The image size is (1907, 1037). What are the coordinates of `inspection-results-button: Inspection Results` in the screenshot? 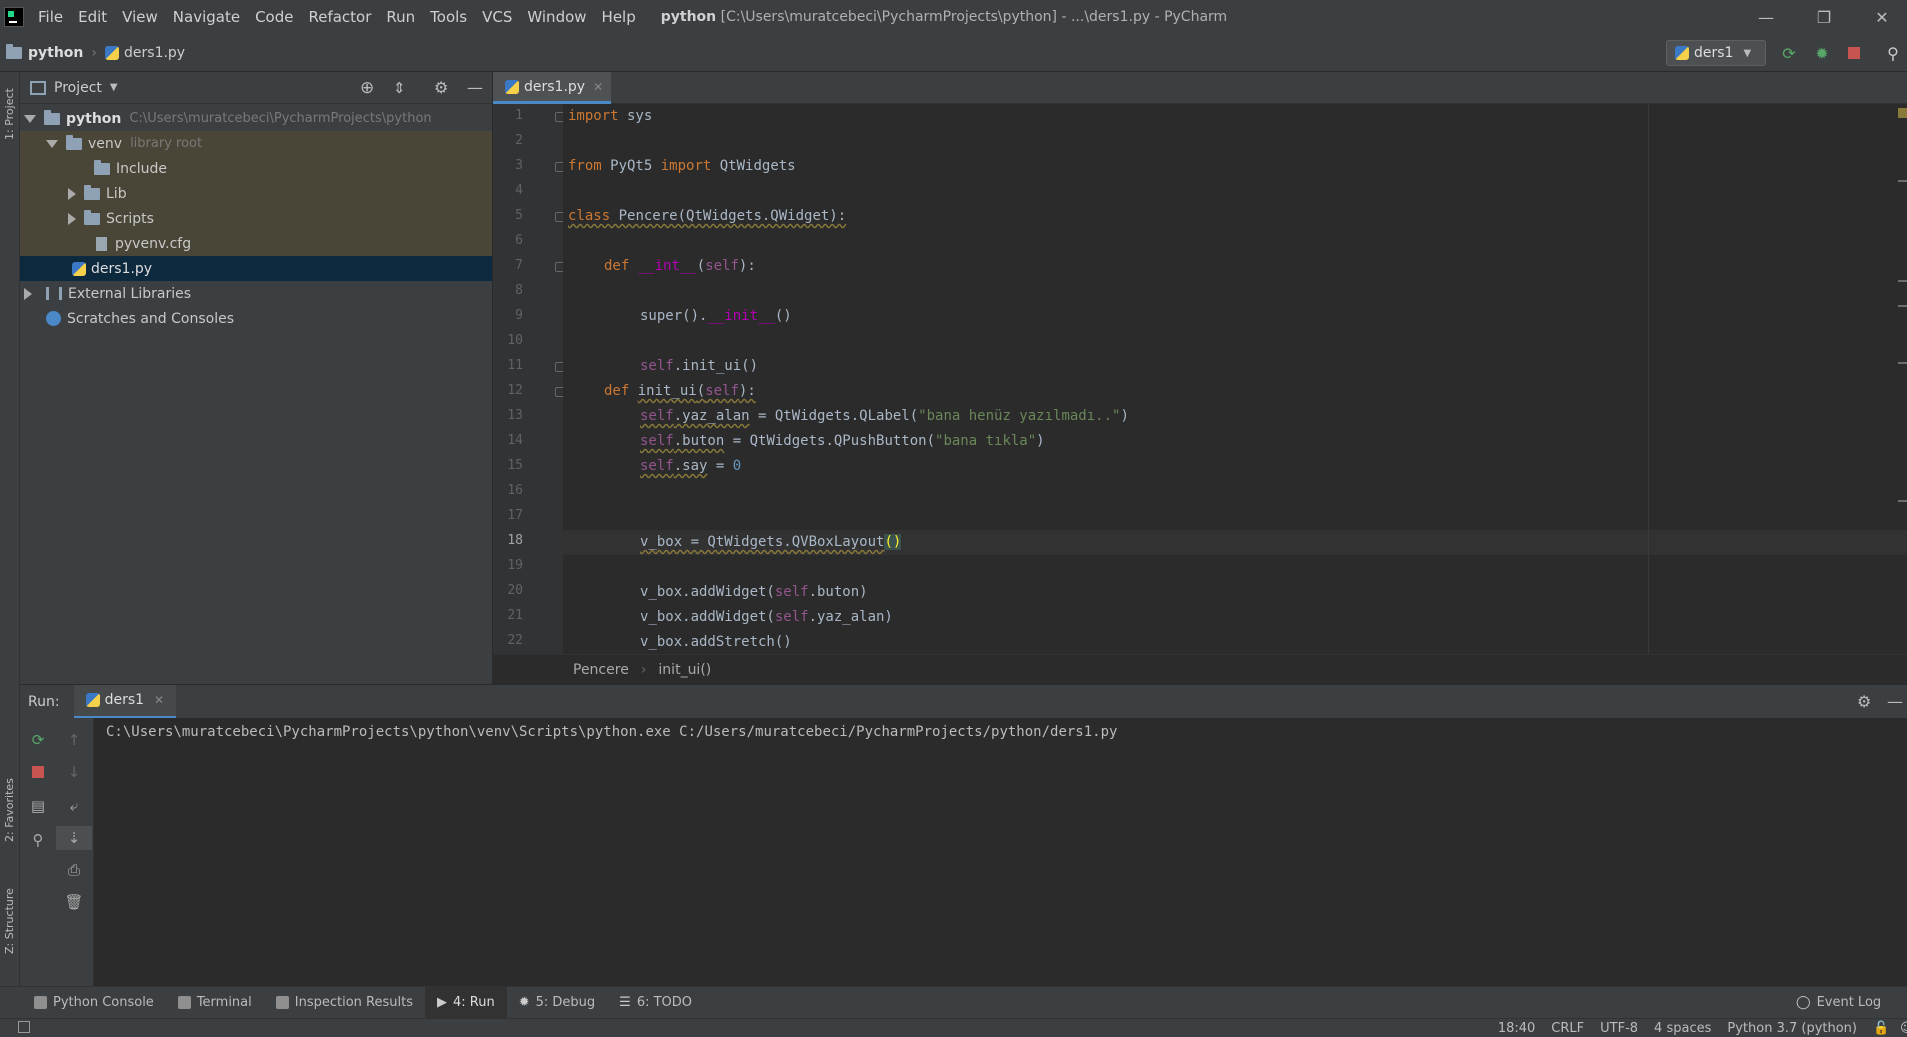 It's located at (344, 1003).